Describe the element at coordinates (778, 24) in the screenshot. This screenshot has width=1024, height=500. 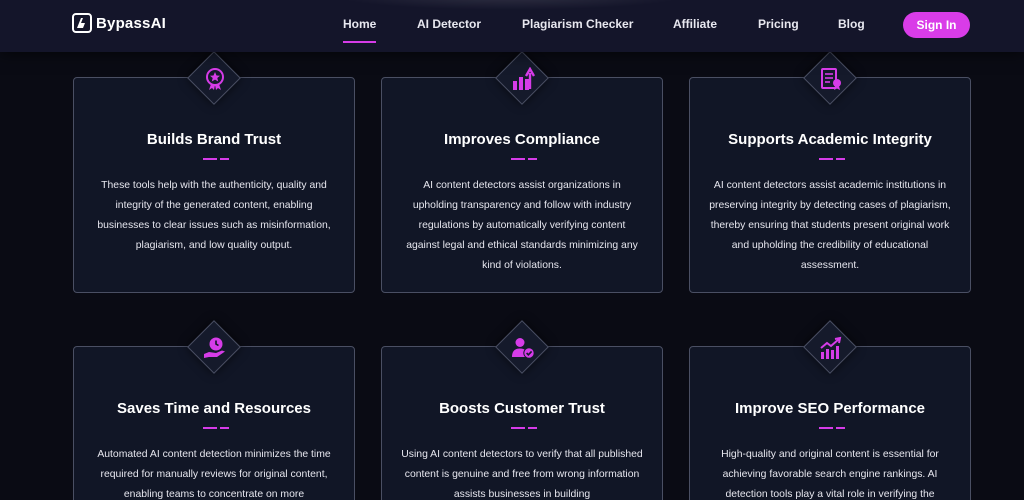
I see `nav-pricing: Pricing` at that location.